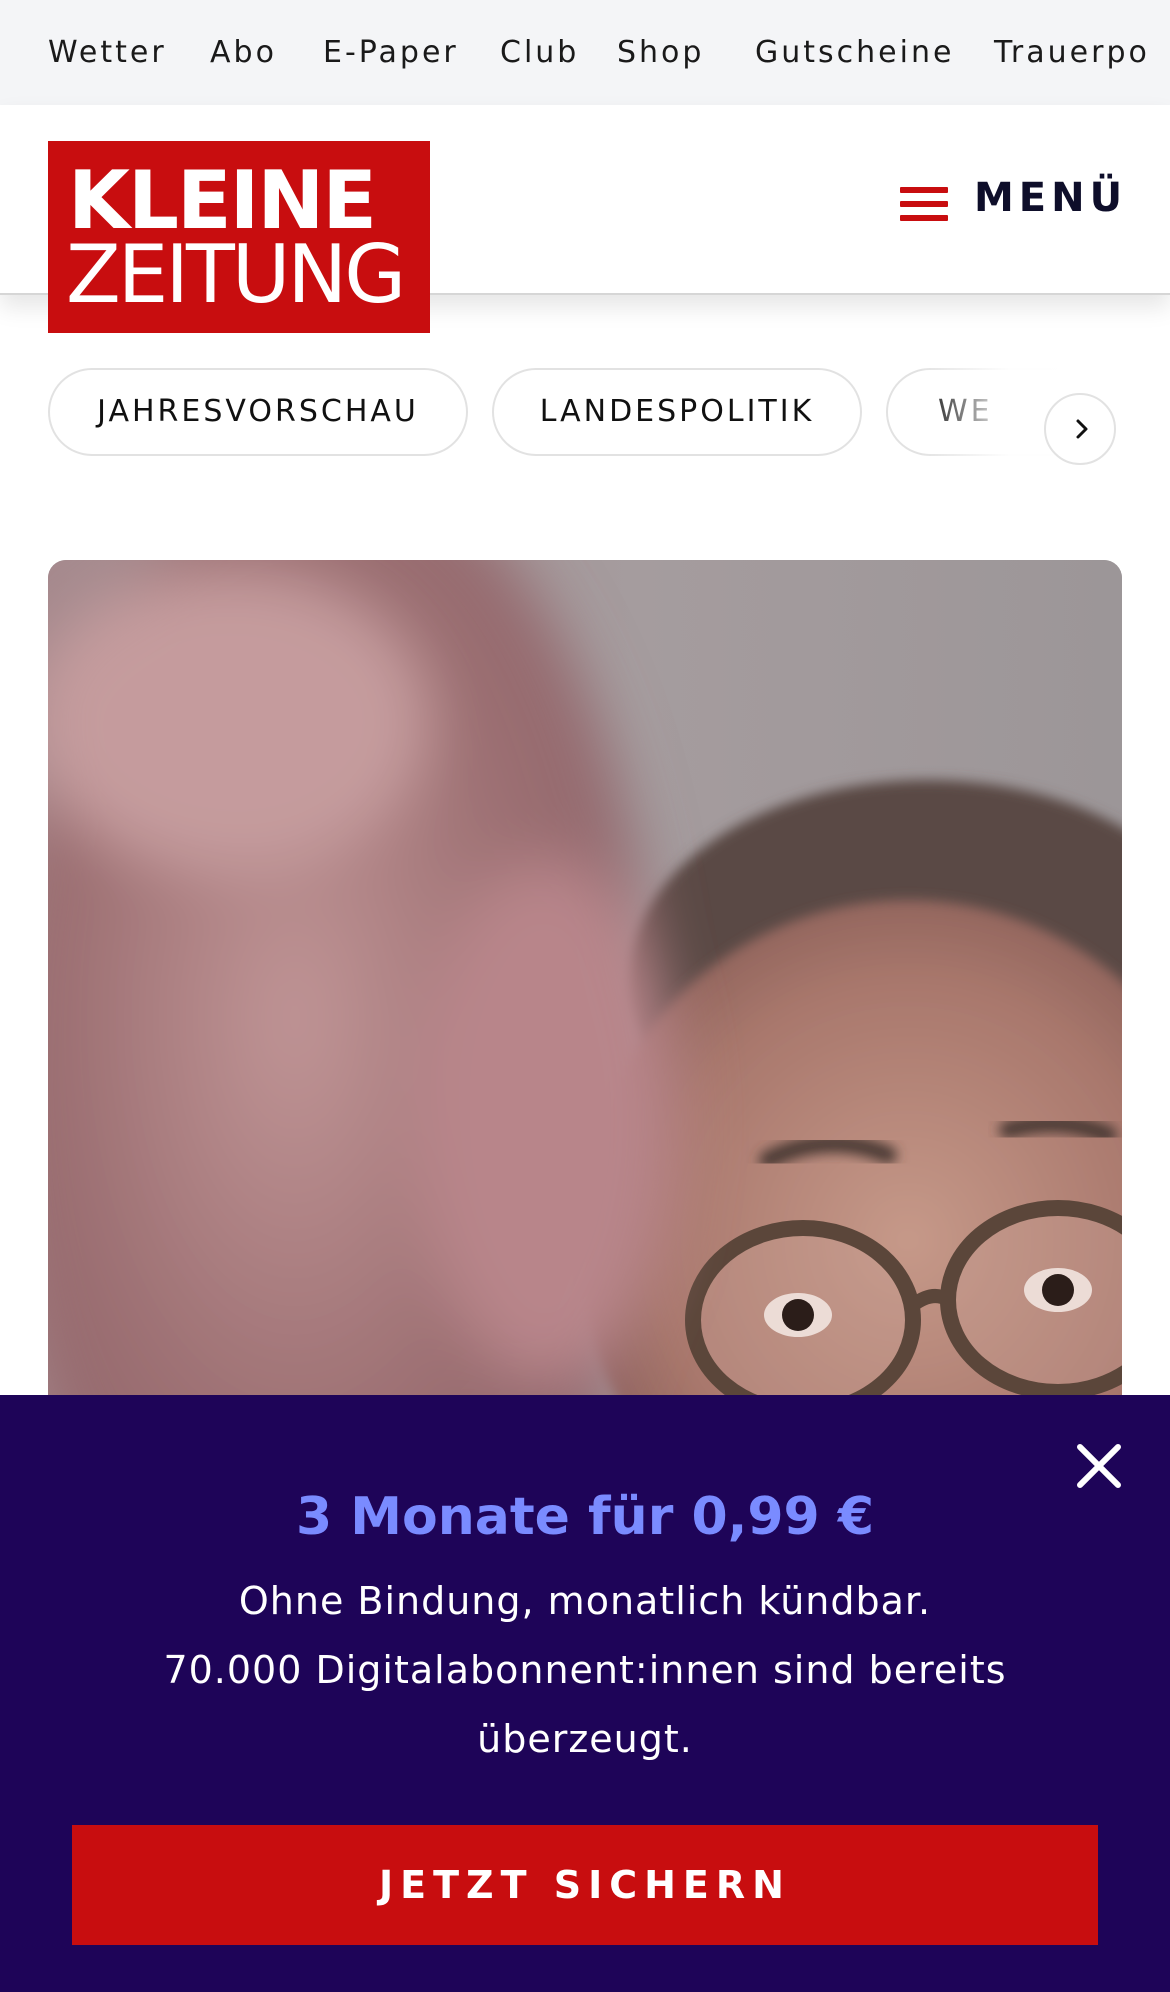 Image resolution: width=1170 pixels, height=1992 pixels. What do you see at coordinates (660, 52) in the screenshot?
I see `nav-link-shop: Shop` at bounding box center [660, 52].